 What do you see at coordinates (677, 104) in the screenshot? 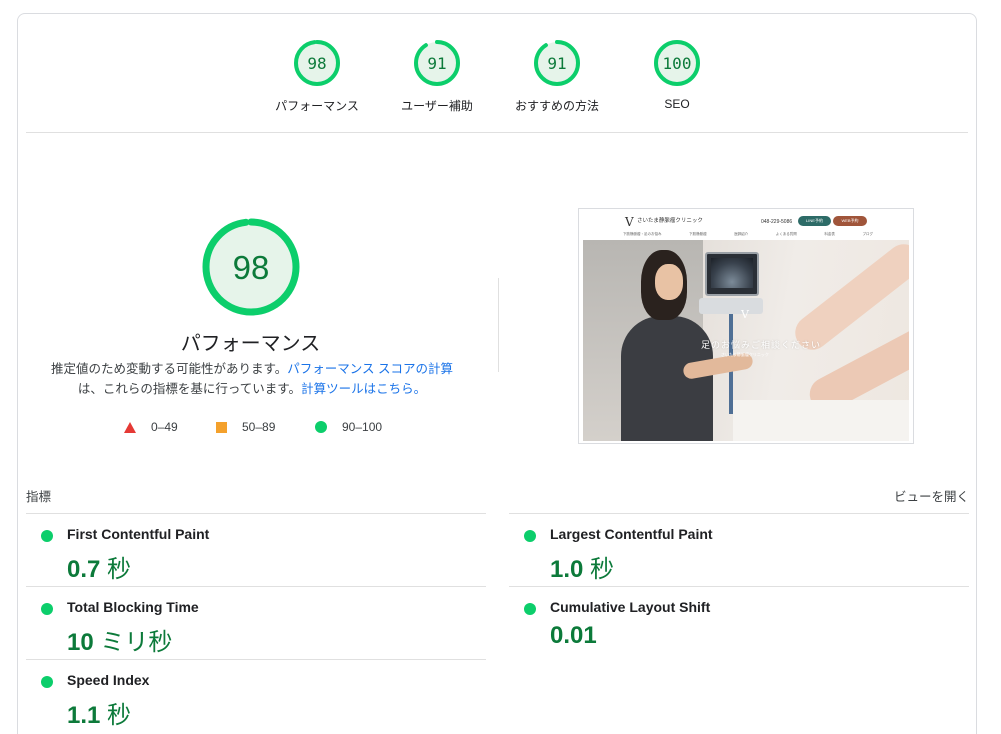
I see `gauge-label: SEO` at bounding box center [677, 104].